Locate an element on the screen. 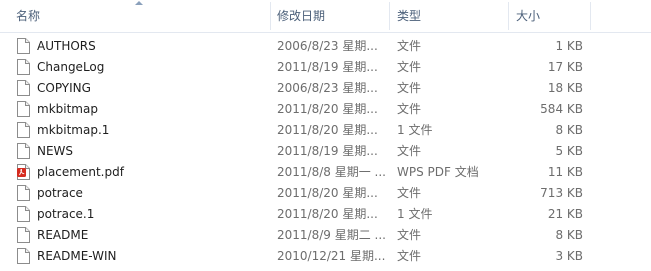 The width and height of the screenshot is (651, 271). column-header-name: 名称 is located at coordinates (142, 16).